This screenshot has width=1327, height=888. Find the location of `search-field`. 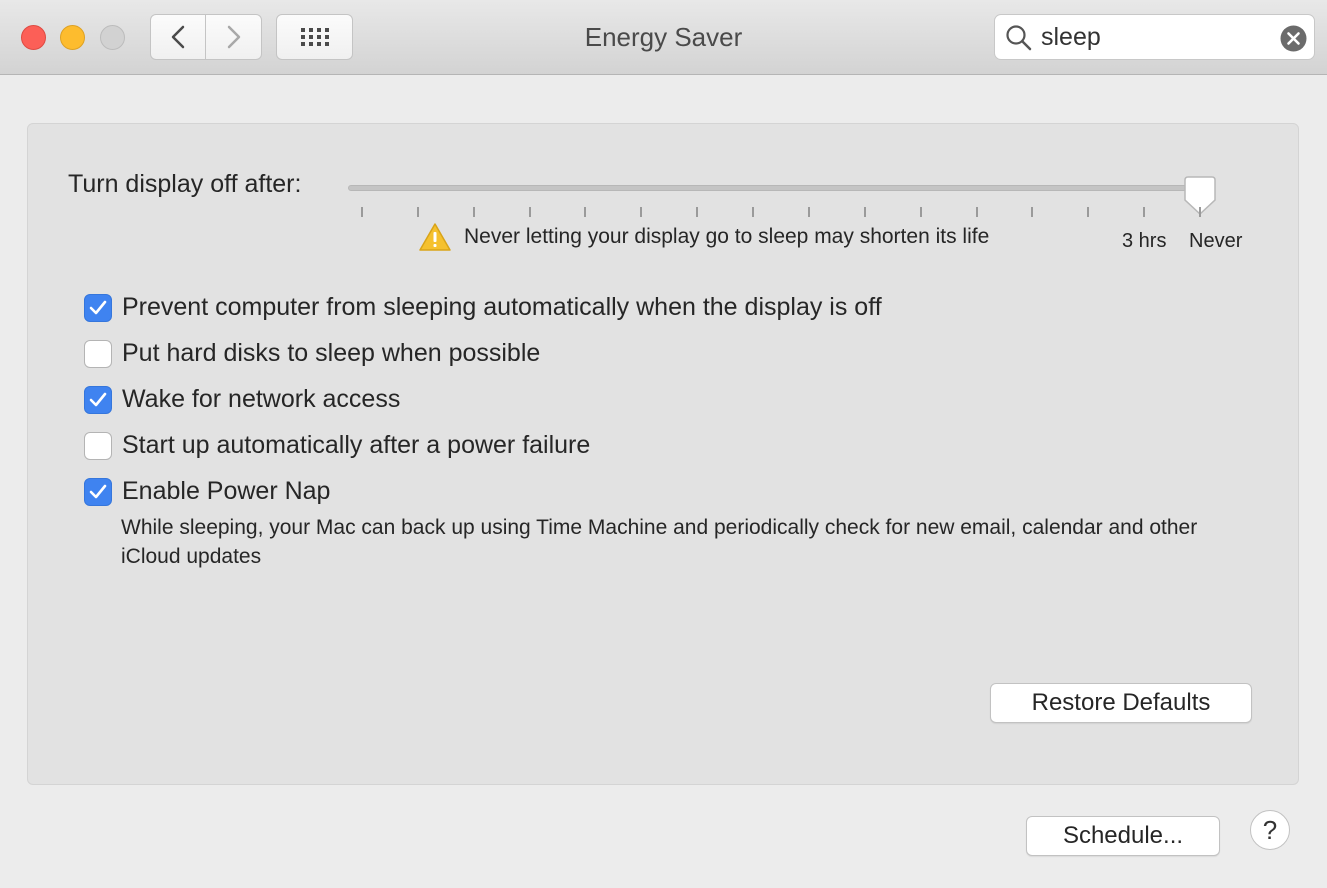

search-field is located at coordinates (1154, 37).